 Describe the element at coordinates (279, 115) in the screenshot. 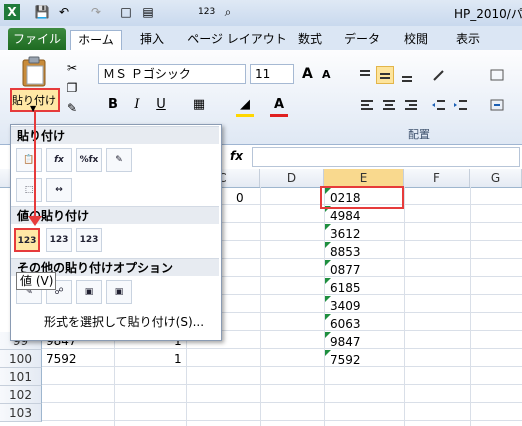

I see `font-color-swatch` at that location.